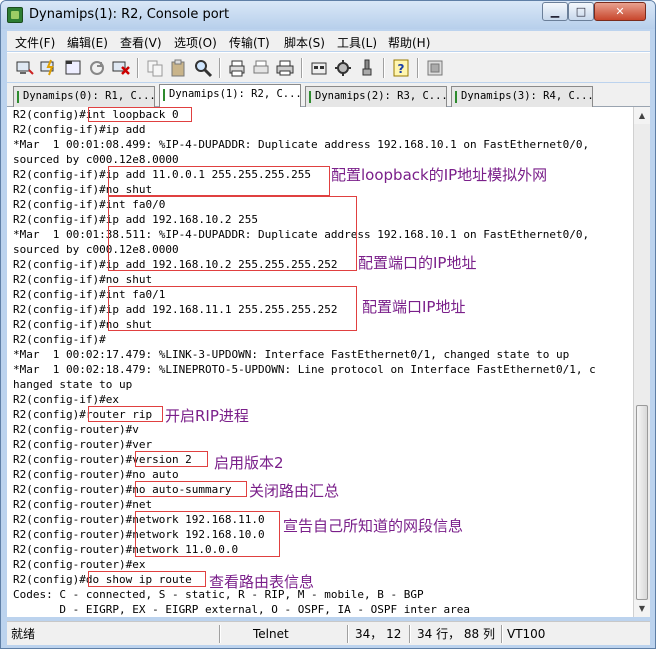  I want to click on minimize-button: ▁, so click(555, 11).